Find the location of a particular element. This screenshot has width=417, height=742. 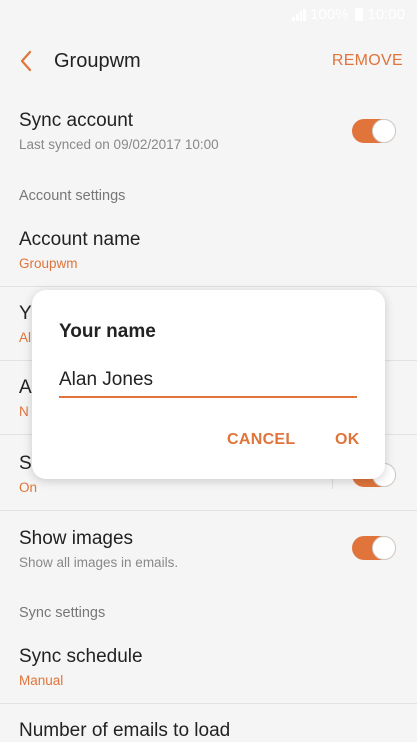

status-indicators: 100% 10:00 is located at coordinates (348, 14).